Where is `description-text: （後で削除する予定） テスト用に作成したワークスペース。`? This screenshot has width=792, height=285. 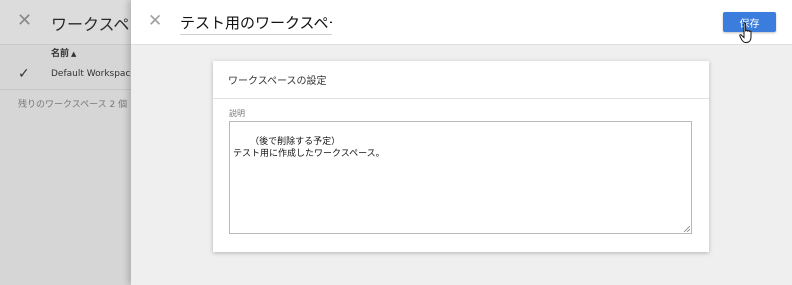
description-text: （後で削除する予定） テスト用に作成したワークスペース。 is located at coordinates (309, 148).